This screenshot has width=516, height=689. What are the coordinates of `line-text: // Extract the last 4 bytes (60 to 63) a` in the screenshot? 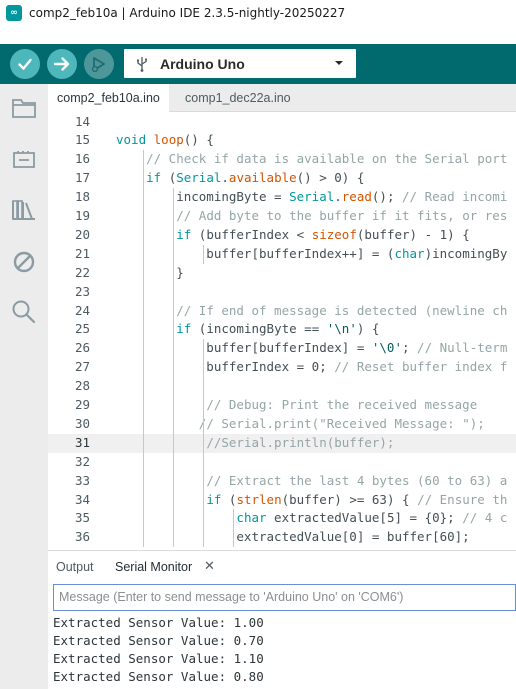 It's located at (357, 480).